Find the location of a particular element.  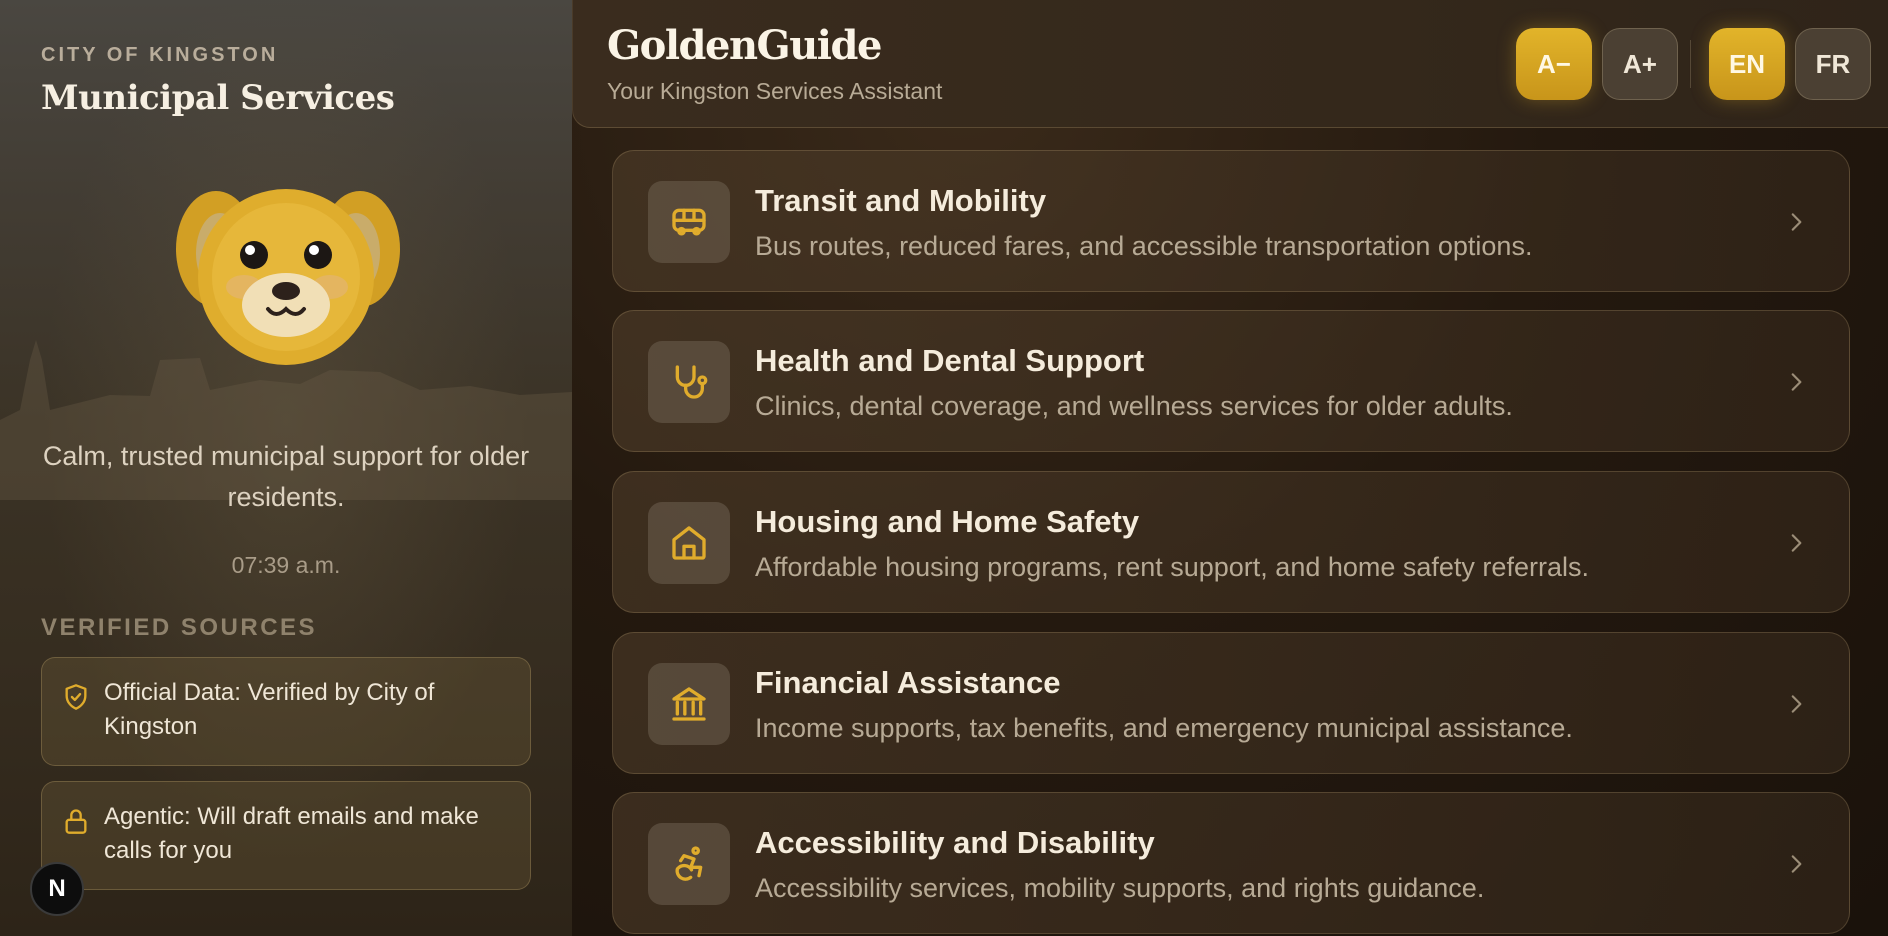

card-title: Health and Dental Support is located at coordinates (950, 360).